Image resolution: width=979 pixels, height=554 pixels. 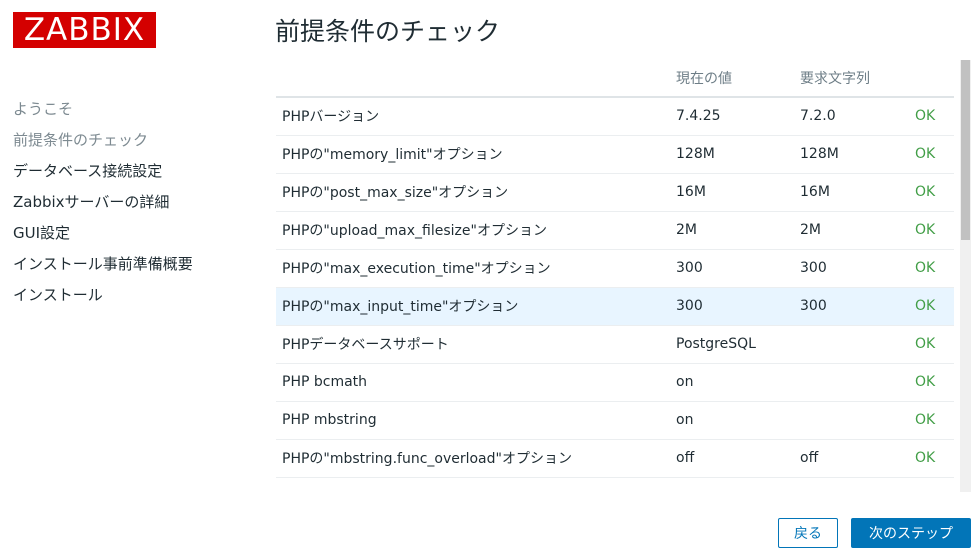 I want to click on cell-current-value: 2M, so click(x=732, y=230).